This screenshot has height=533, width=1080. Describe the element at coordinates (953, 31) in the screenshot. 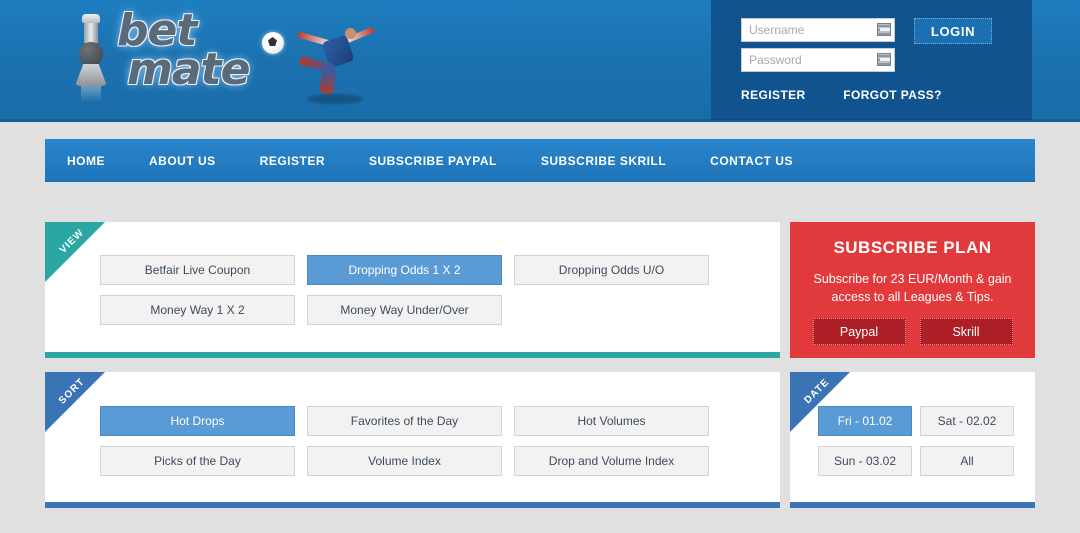

I see `login-button: LOGIN` at that location.